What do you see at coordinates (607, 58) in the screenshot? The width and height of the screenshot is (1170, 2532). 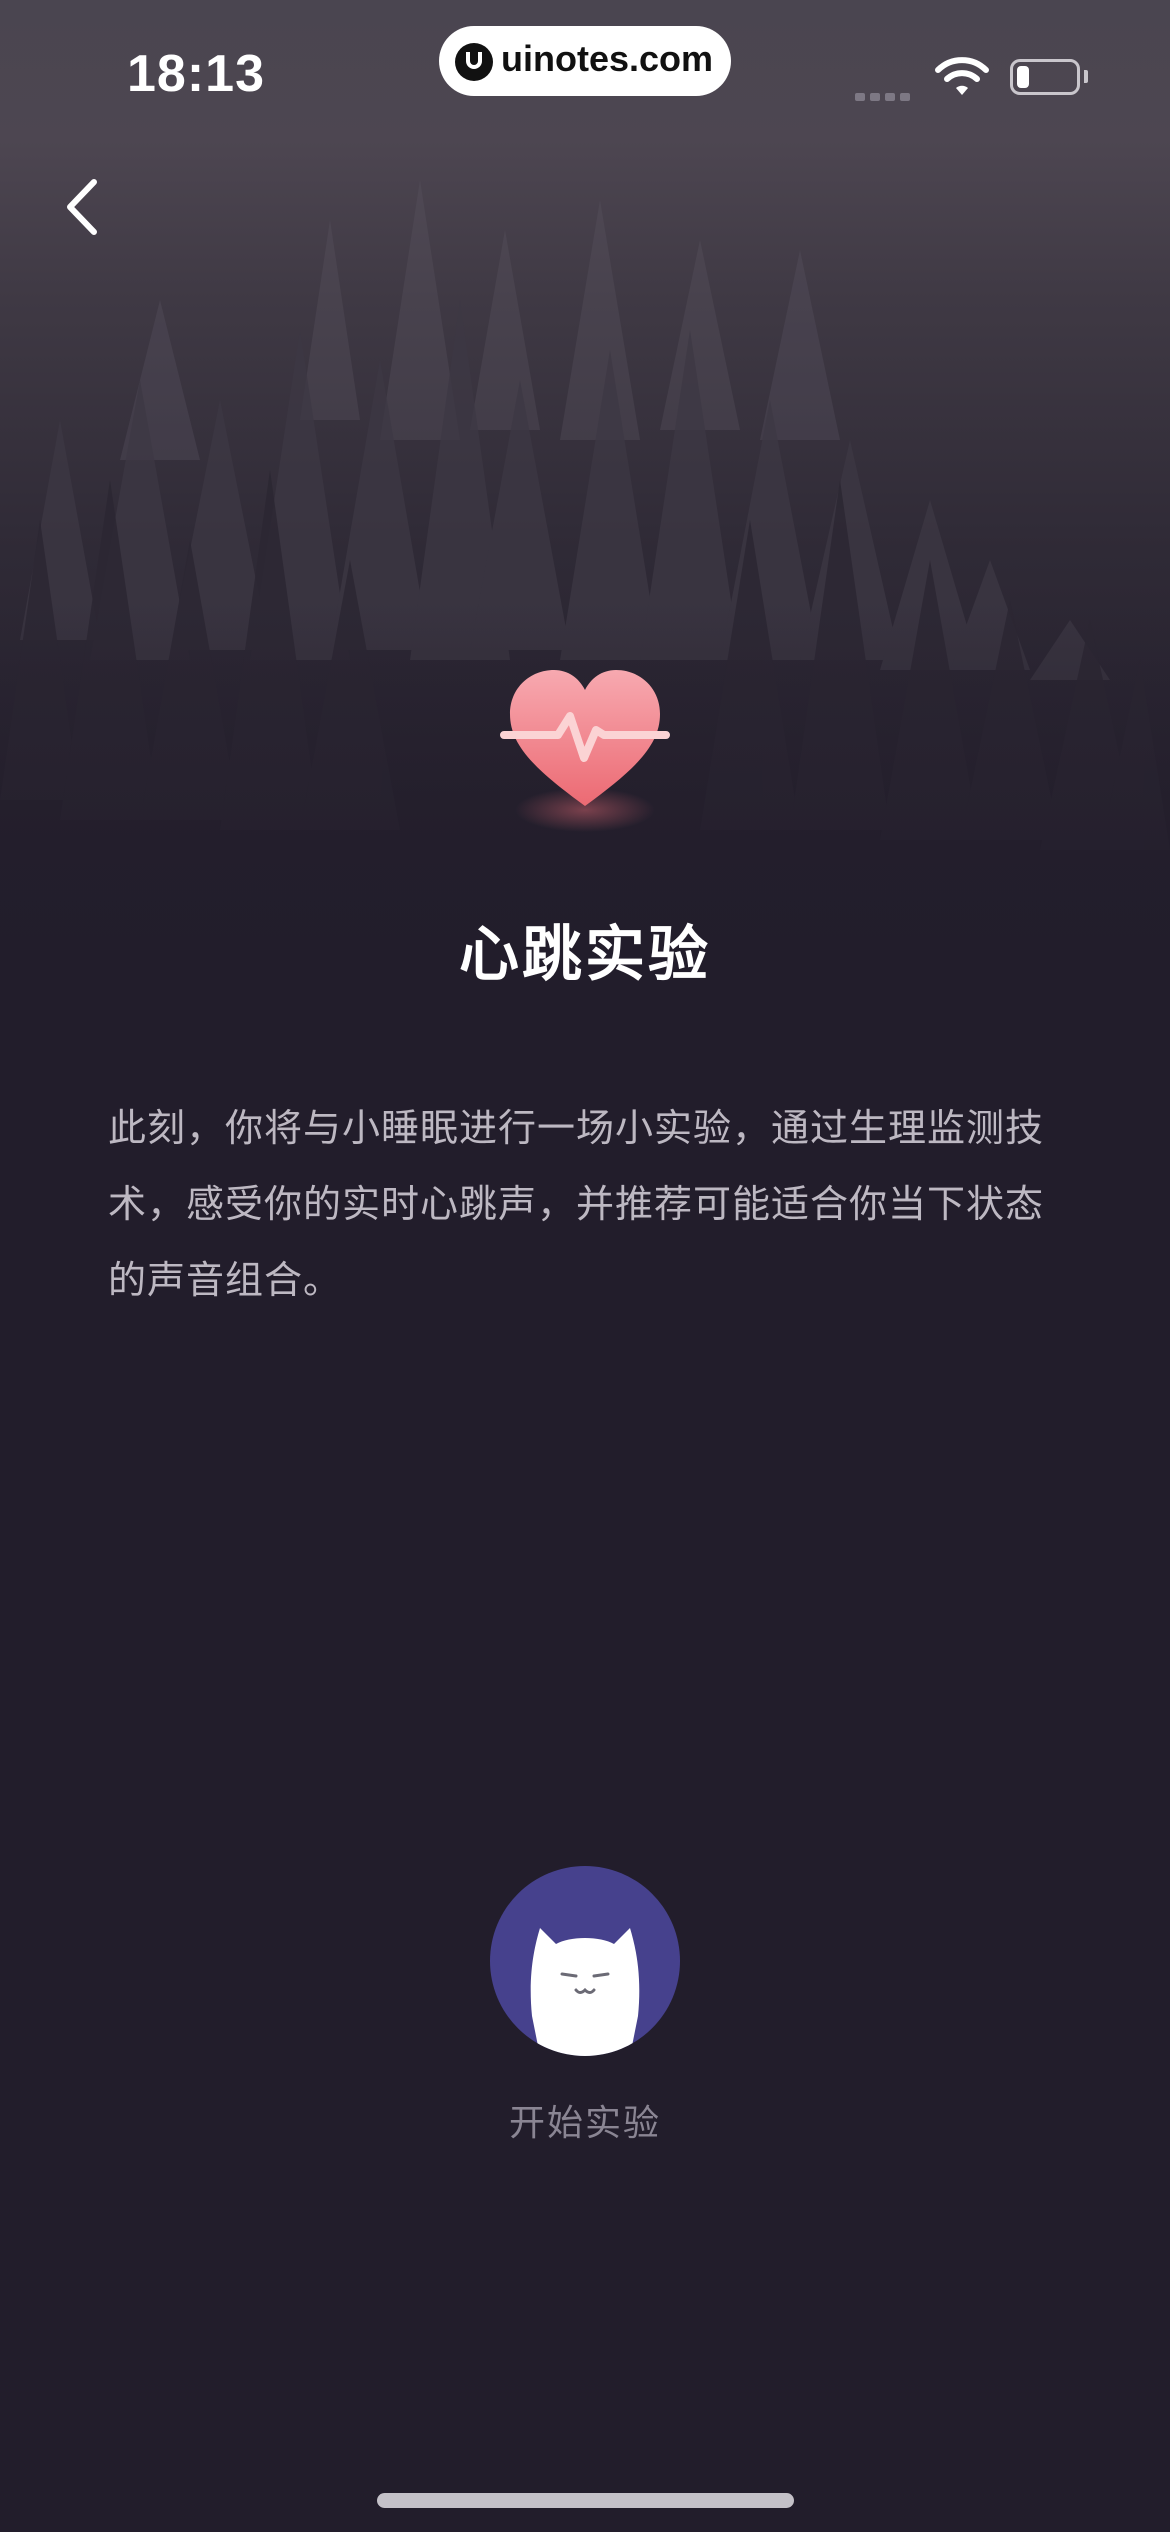 I see `url-text: uinotes.com` at bounding box center [607, 58].